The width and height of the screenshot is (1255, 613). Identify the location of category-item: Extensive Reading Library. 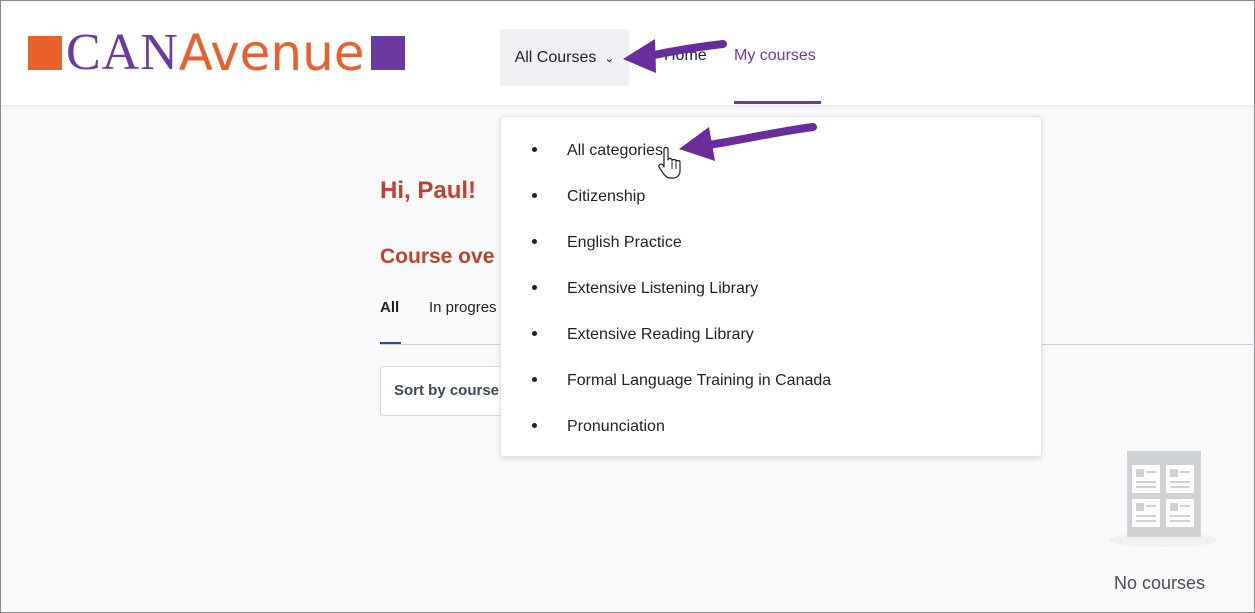
(771, 336).